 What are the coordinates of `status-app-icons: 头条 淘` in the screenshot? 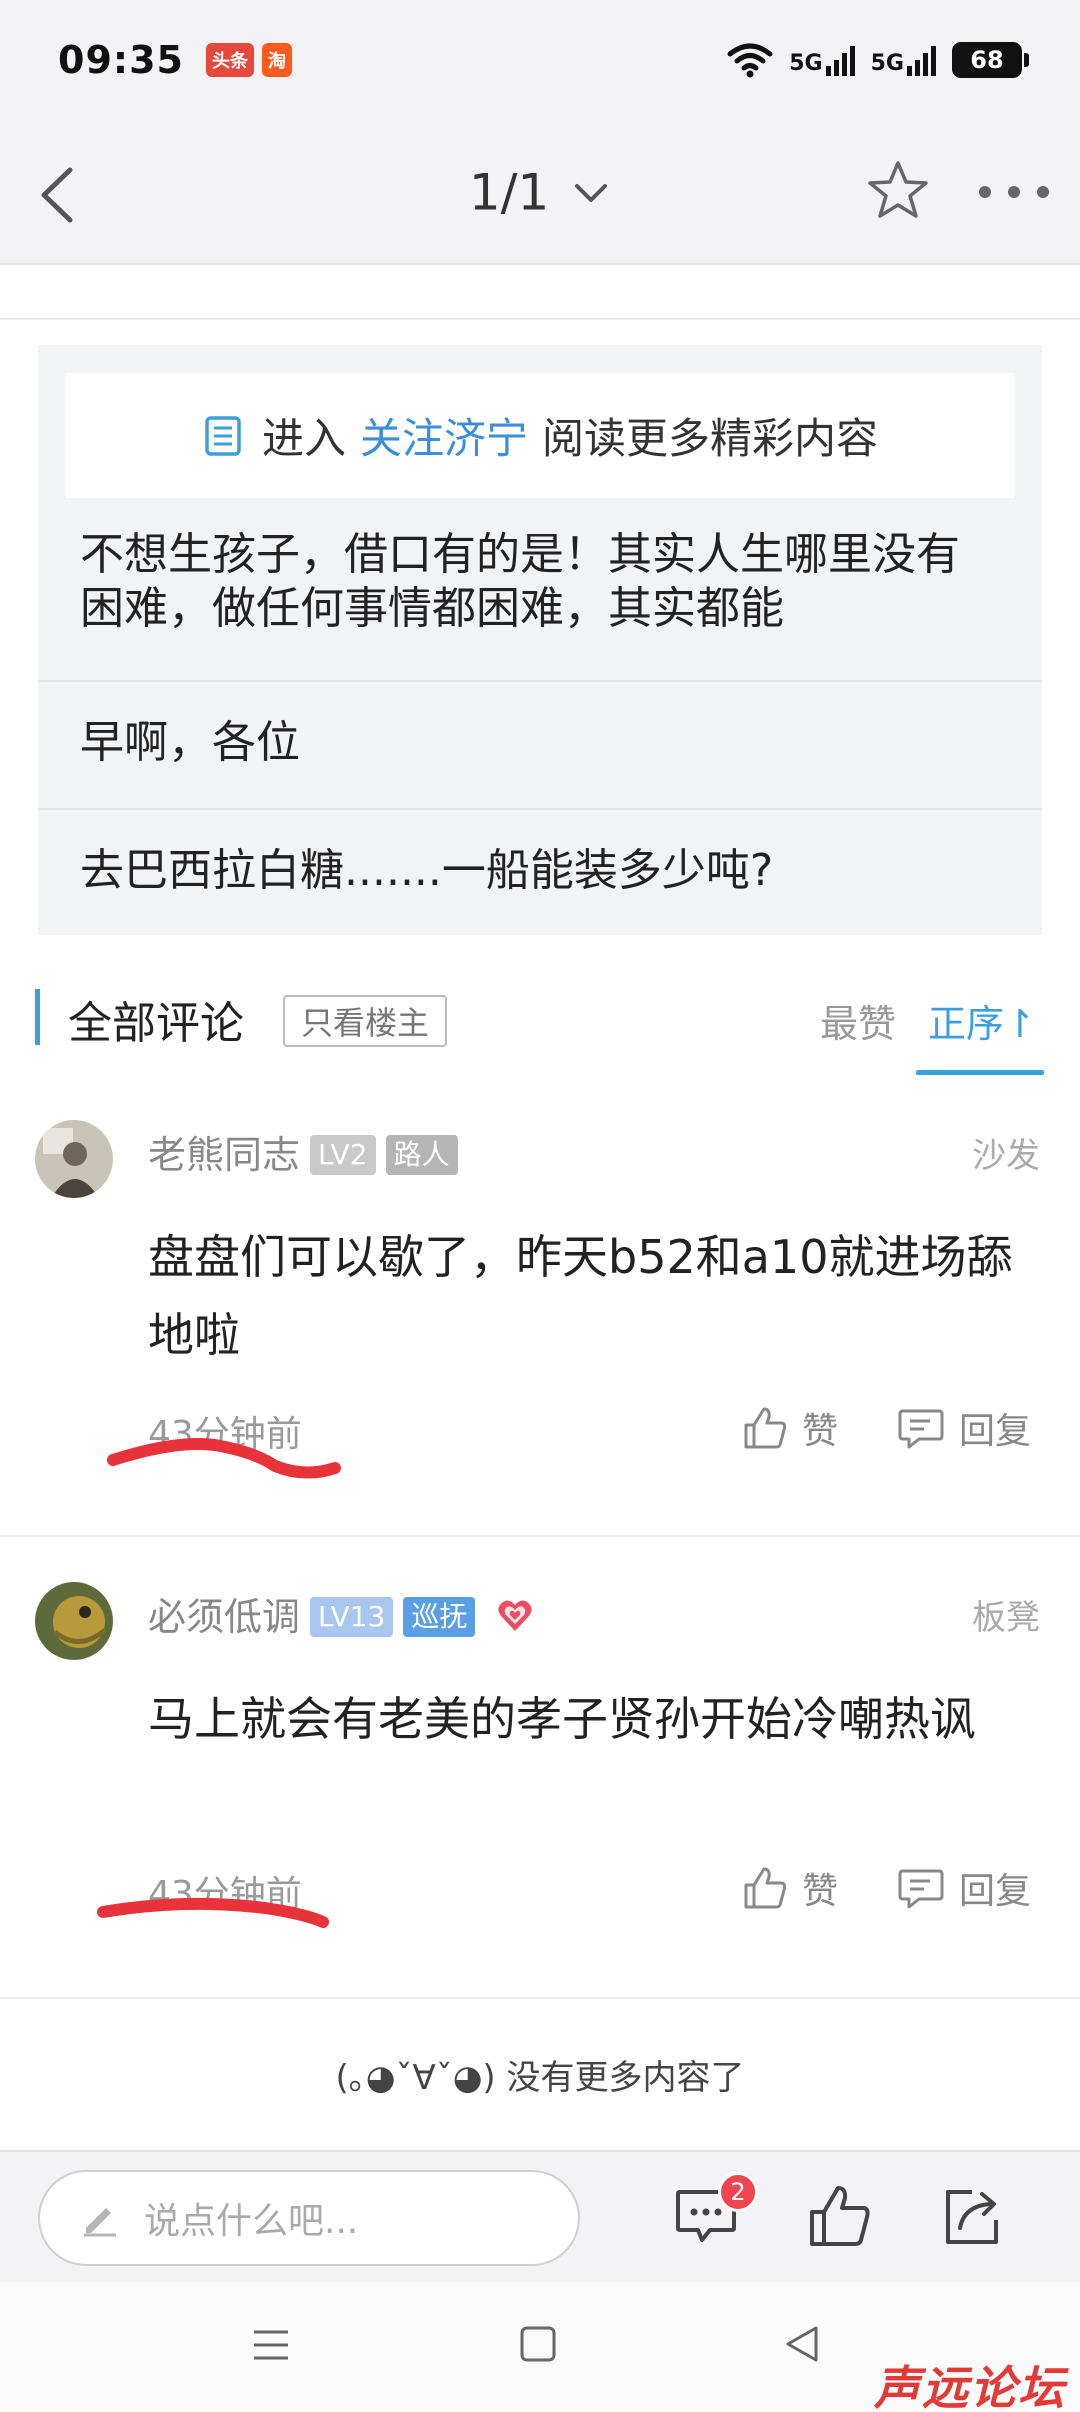 It's located at (248, 60).